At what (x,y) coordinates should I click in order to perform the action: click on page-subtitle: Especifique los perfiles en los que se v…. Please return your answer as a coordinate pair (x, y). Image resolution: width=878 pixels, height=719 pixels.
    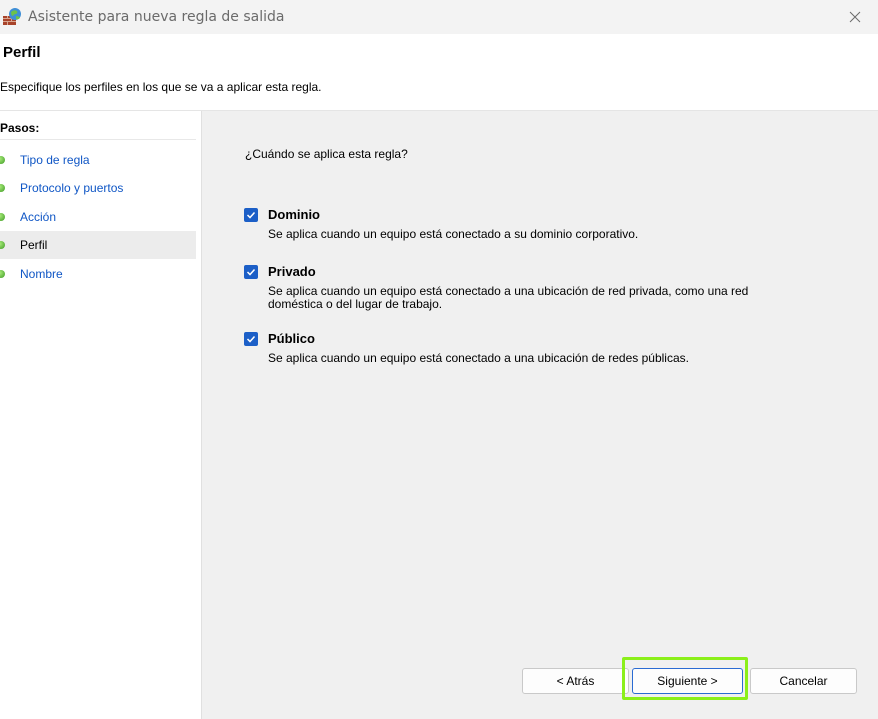
    Looking at the image, I should click on (161, 87).